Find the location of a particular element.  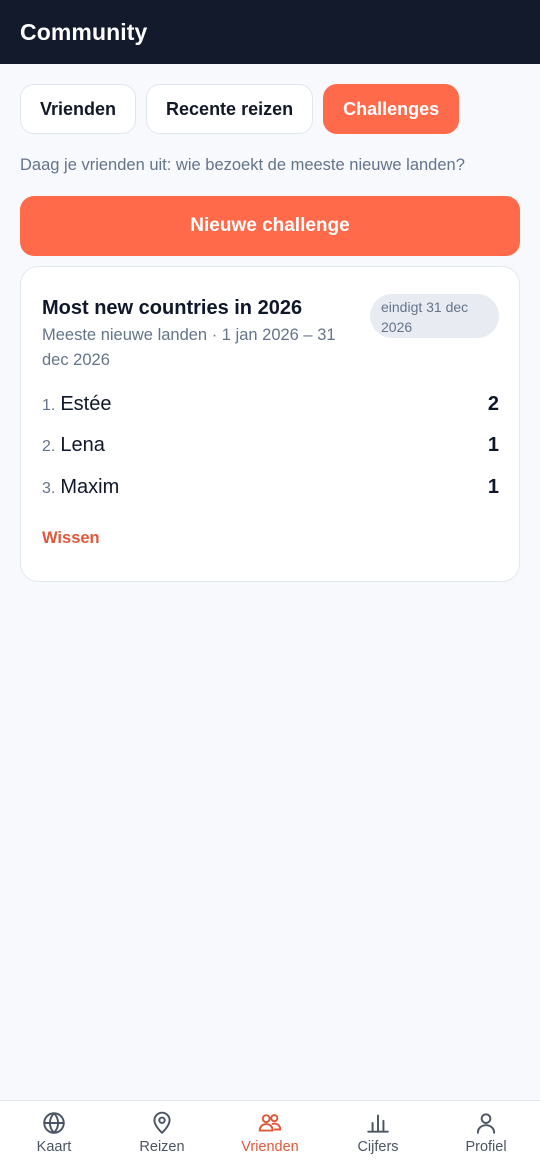

segment-tabs: Vrienden Recente reizen Challenges is located at coordinates (240, 109).